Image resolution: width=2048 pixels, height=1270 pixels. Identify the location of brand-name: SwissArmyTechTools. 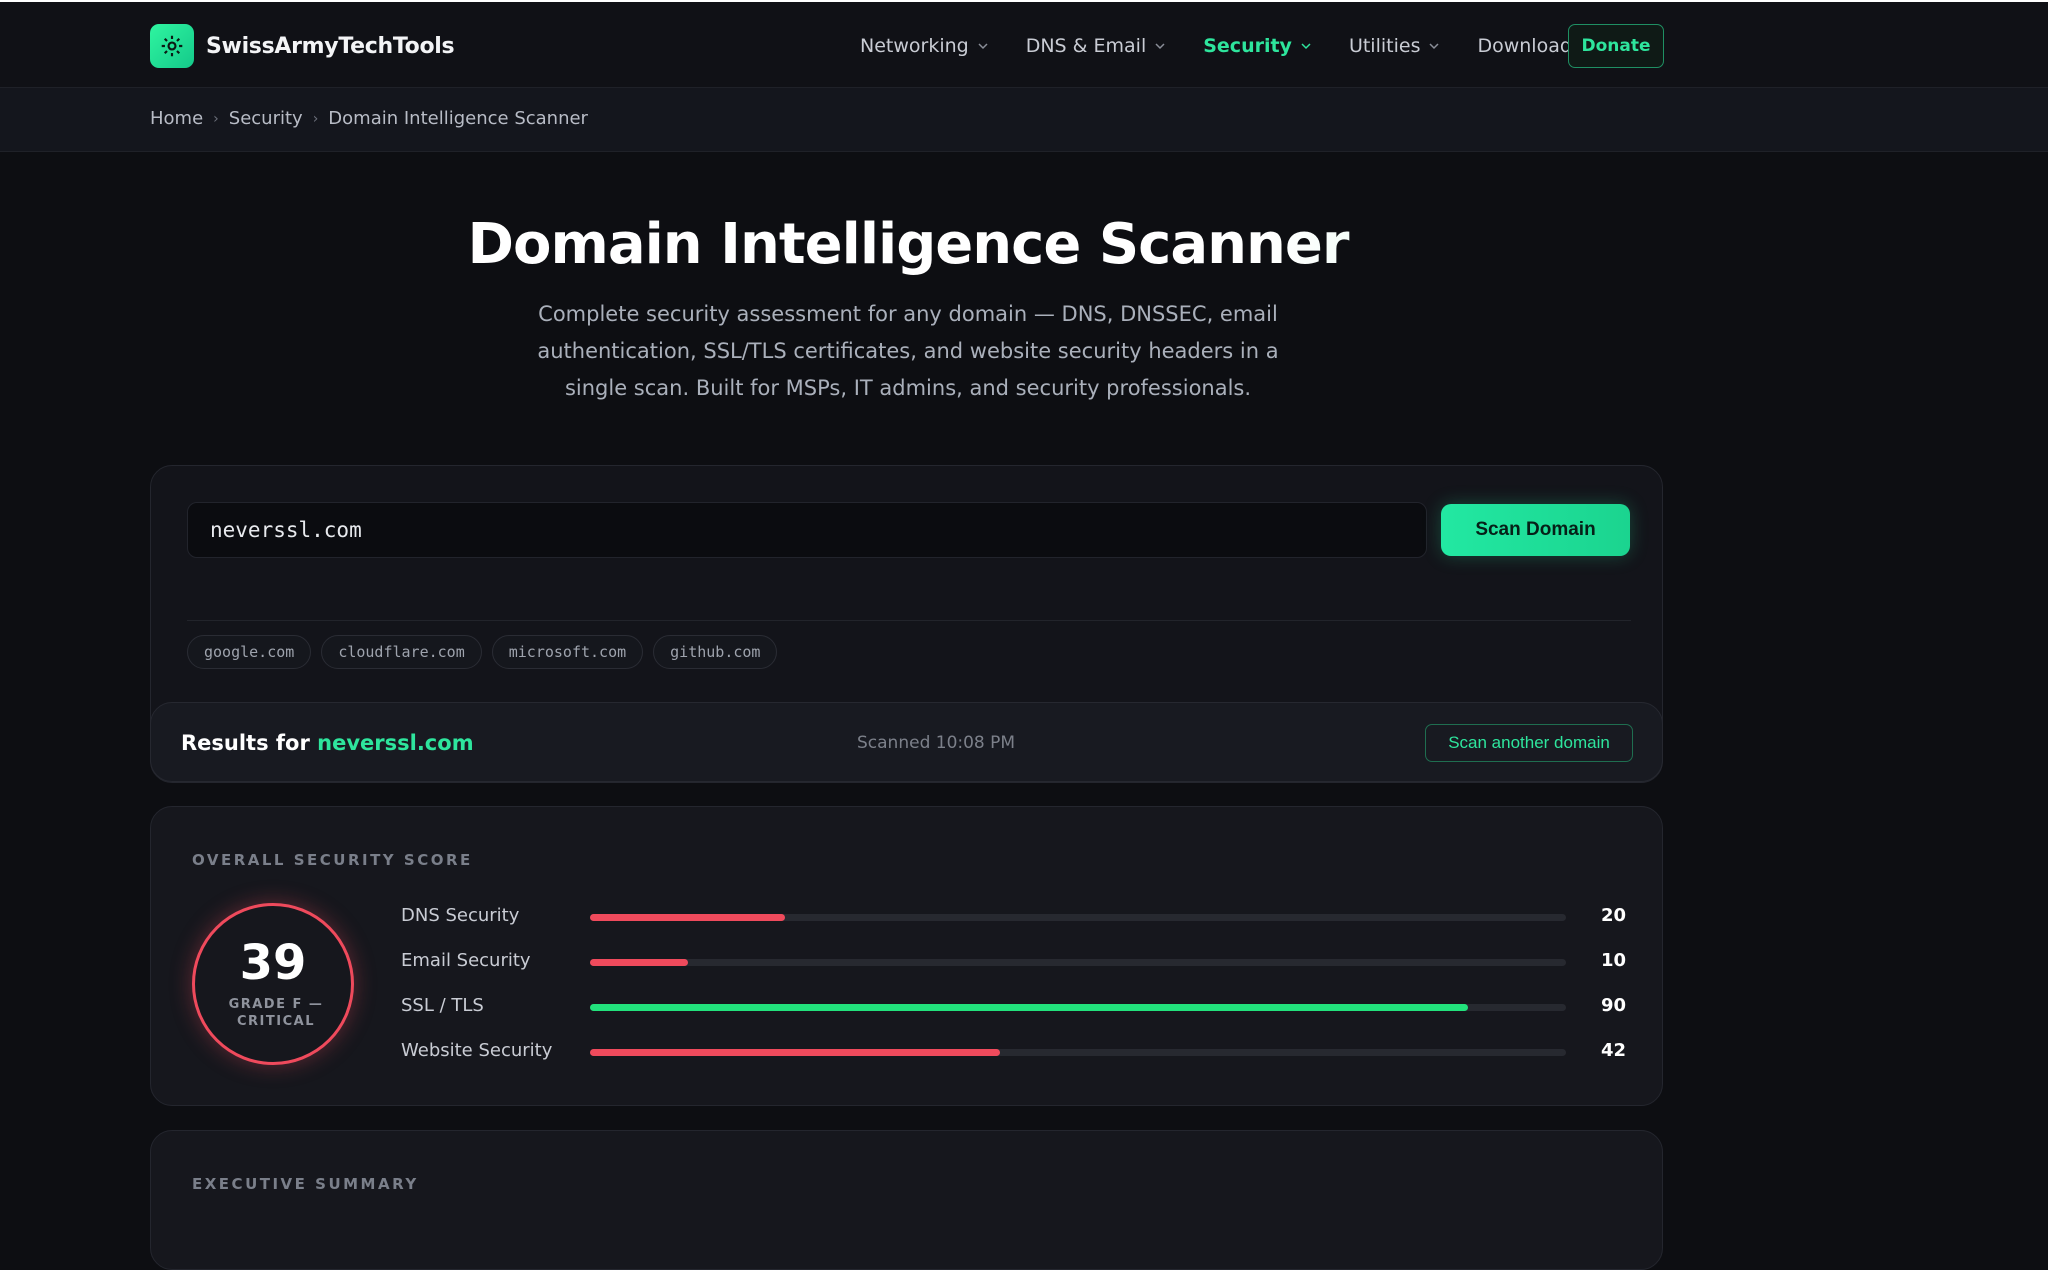
(330, 46).